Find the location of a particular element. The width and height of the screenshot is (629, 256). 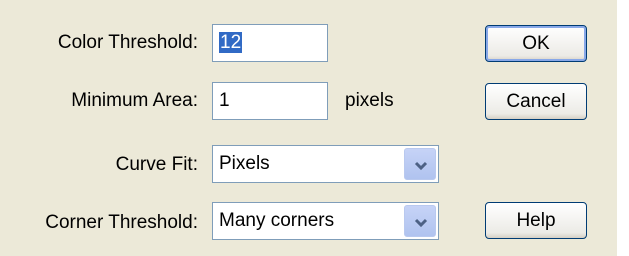

corner-threshold-dropdown-button is located at coordinates (420, 221).